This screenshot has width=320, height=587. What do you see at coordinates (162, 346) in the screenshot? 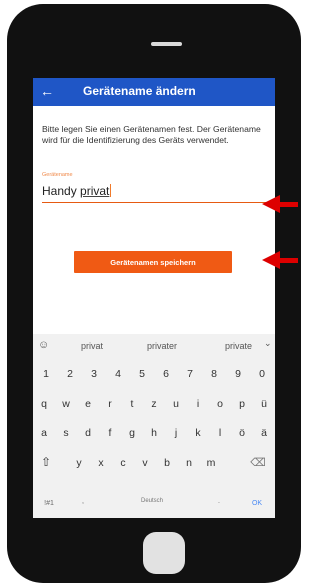
I see `suggestion-2: privater` at bounding box center [162, 346].